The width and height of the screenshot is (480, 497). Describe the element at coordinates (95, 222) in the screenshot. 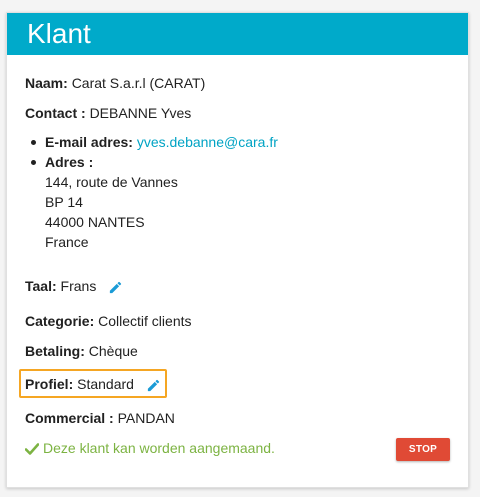

I see `address-line: 44000 NANTES` at that location.